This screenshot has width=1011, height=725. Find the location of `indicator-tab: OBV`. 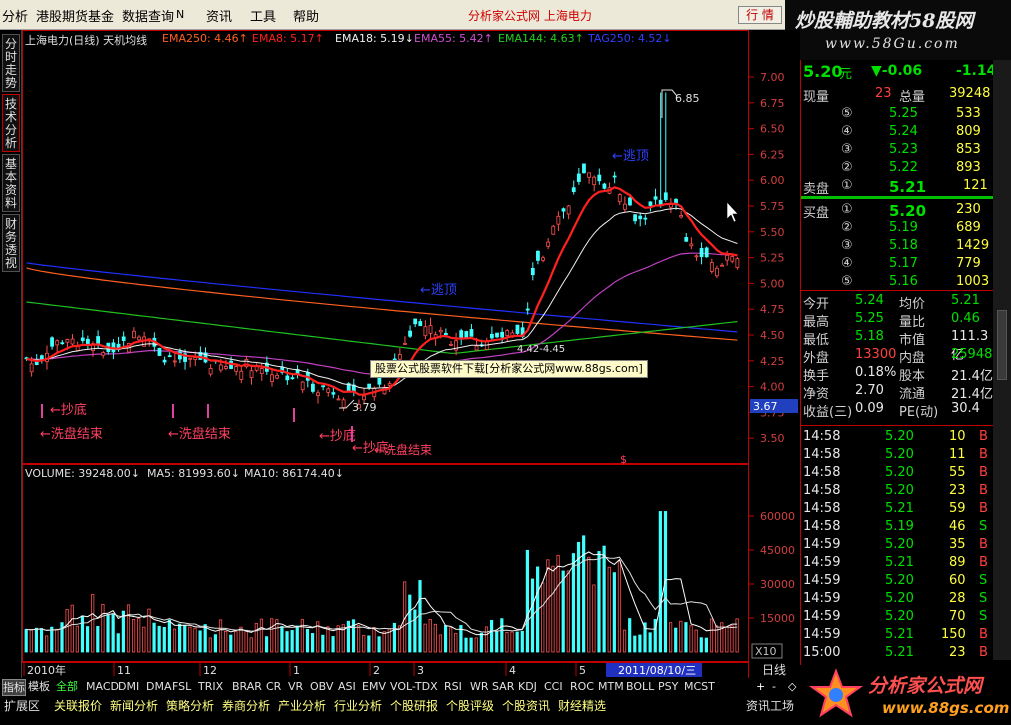

indicator-tab: OBV is located at coordinates (321, 687).